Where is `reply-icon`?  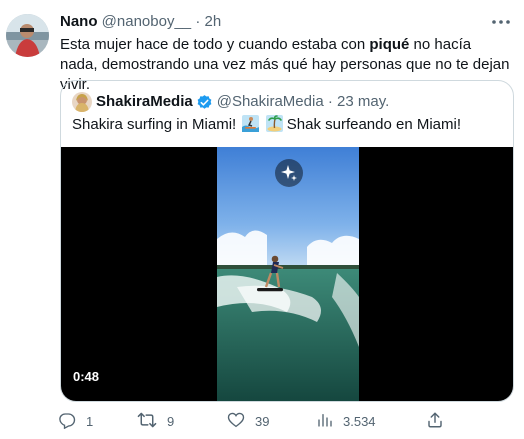
reply-icon is located at coordinates (67, 421).